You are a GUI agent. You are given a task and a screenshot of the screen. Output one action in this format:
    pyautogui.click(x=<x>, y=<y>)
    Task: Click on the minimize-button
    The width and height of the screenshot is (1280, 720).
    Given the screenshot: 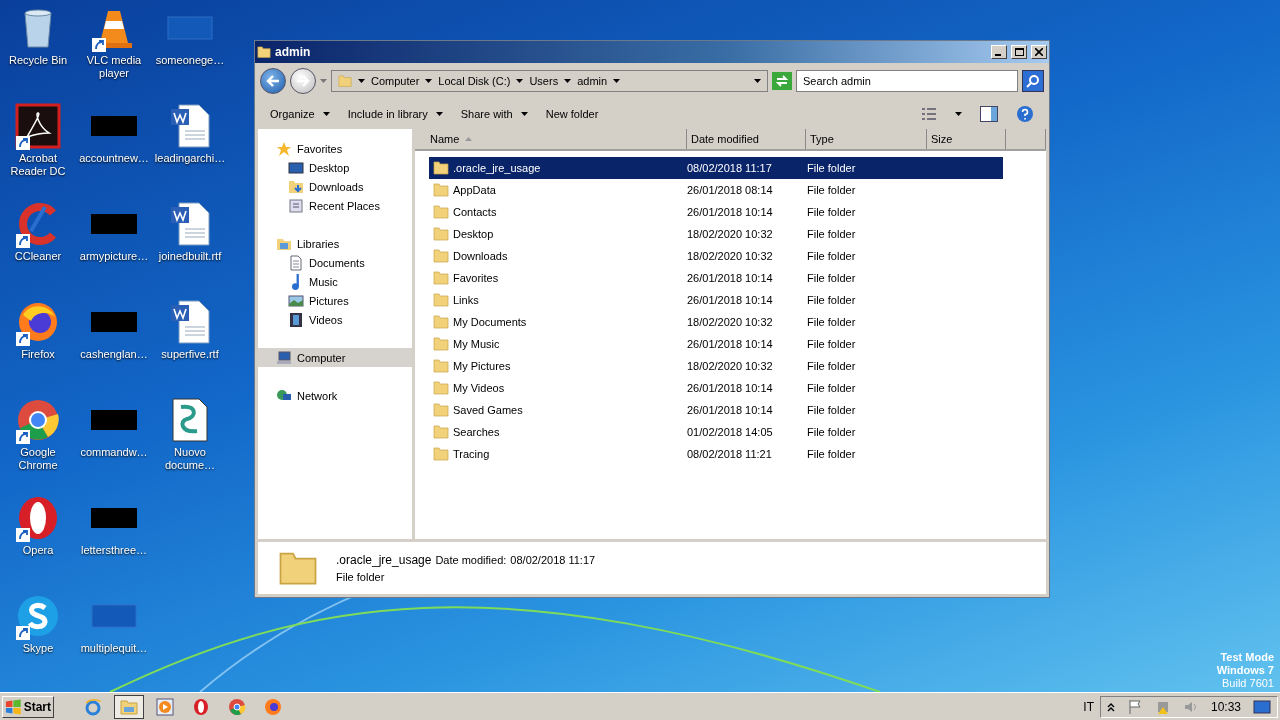 What is the action you would take?
    pyautogui.click(x=999, y=52)
    